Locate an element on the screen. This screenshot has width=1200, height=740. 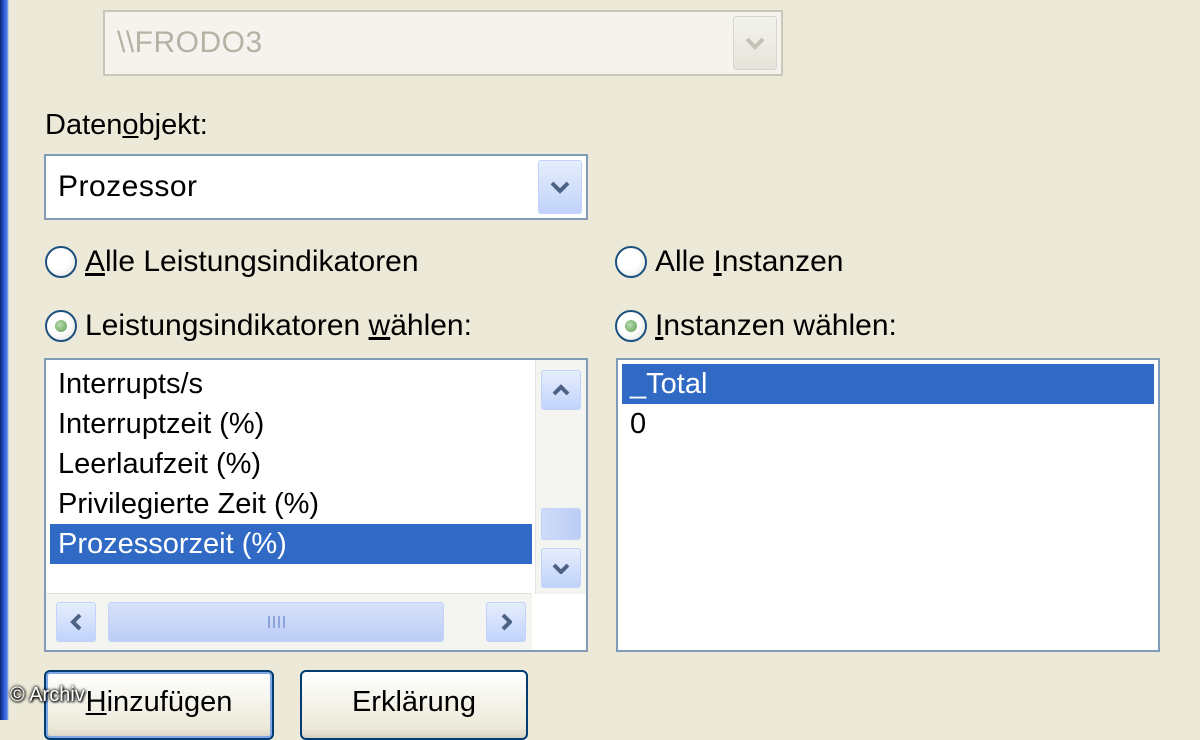
all-counters-radio: Alle Leistungsindikatoren is located at coordinates (232, 262).